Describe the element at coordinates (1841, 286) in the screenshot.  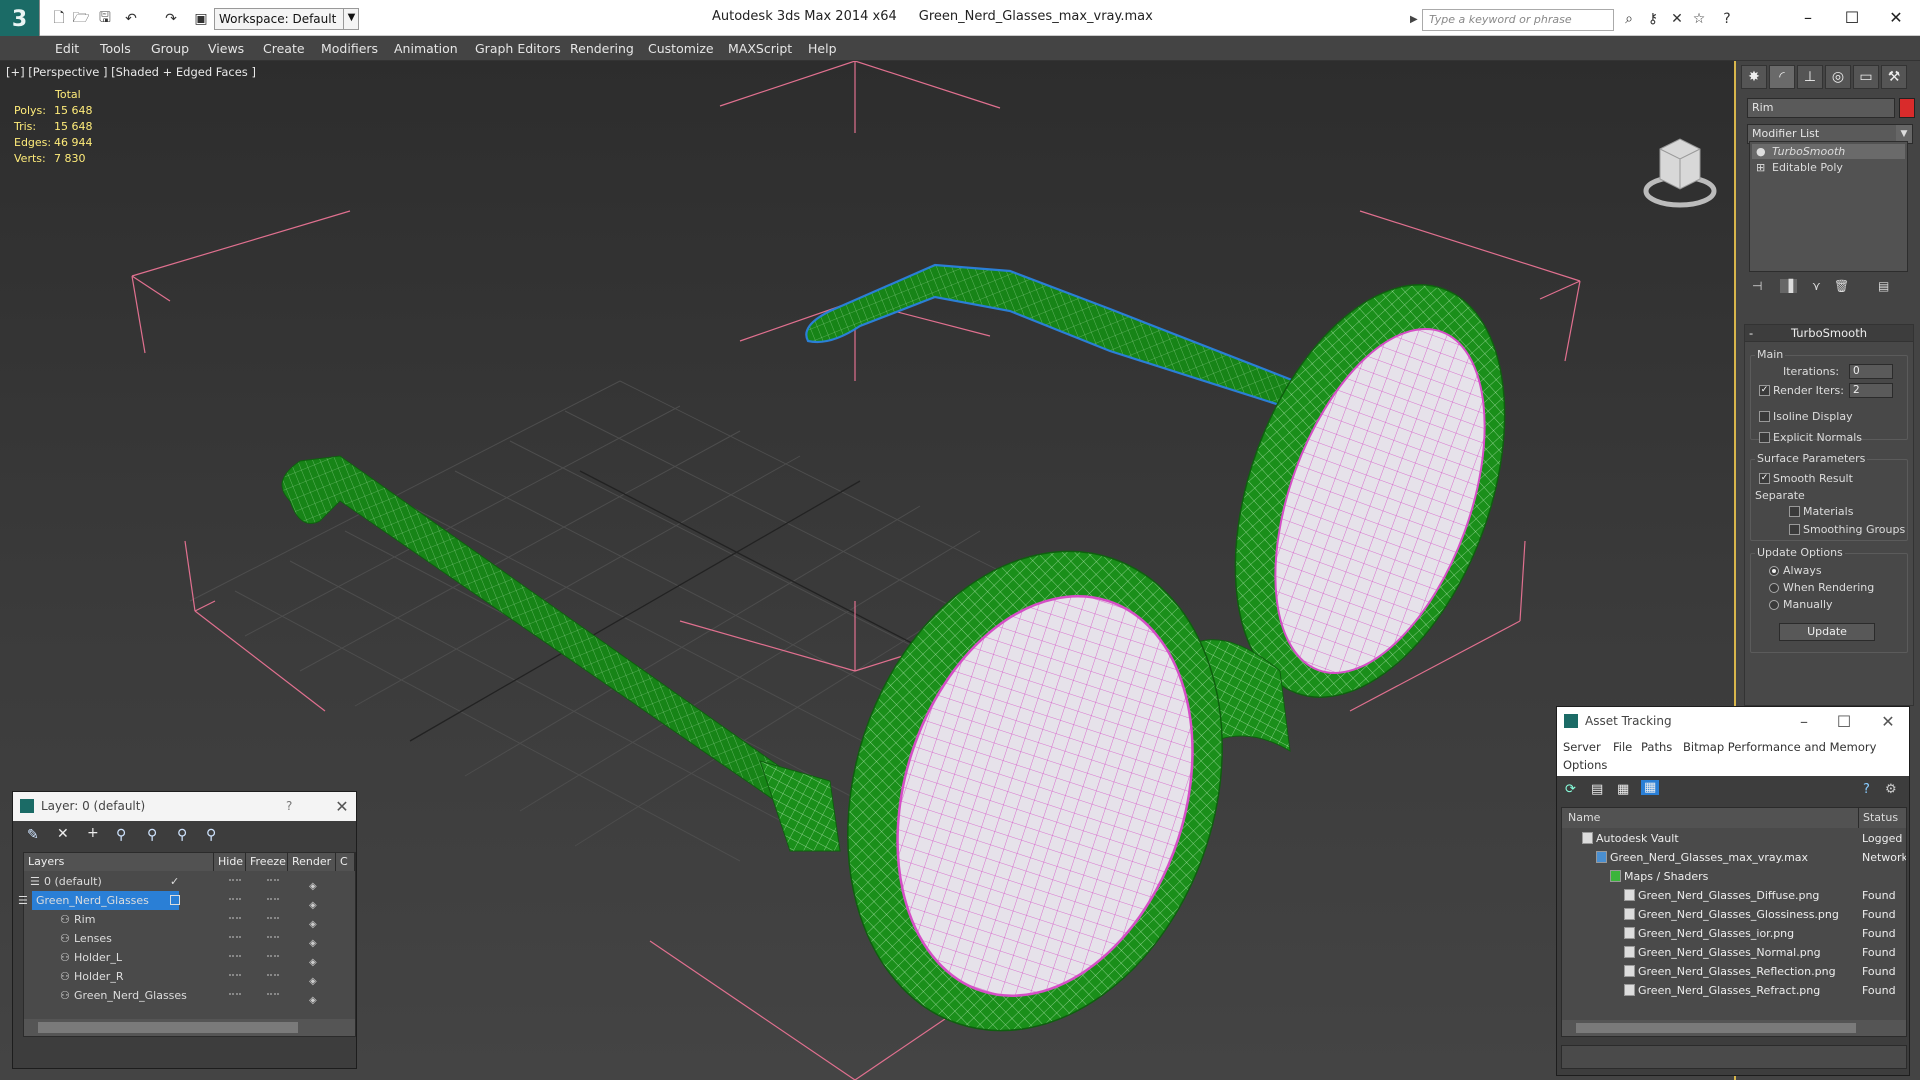
I see `remove-modifier-icon: 🗑` at that location.